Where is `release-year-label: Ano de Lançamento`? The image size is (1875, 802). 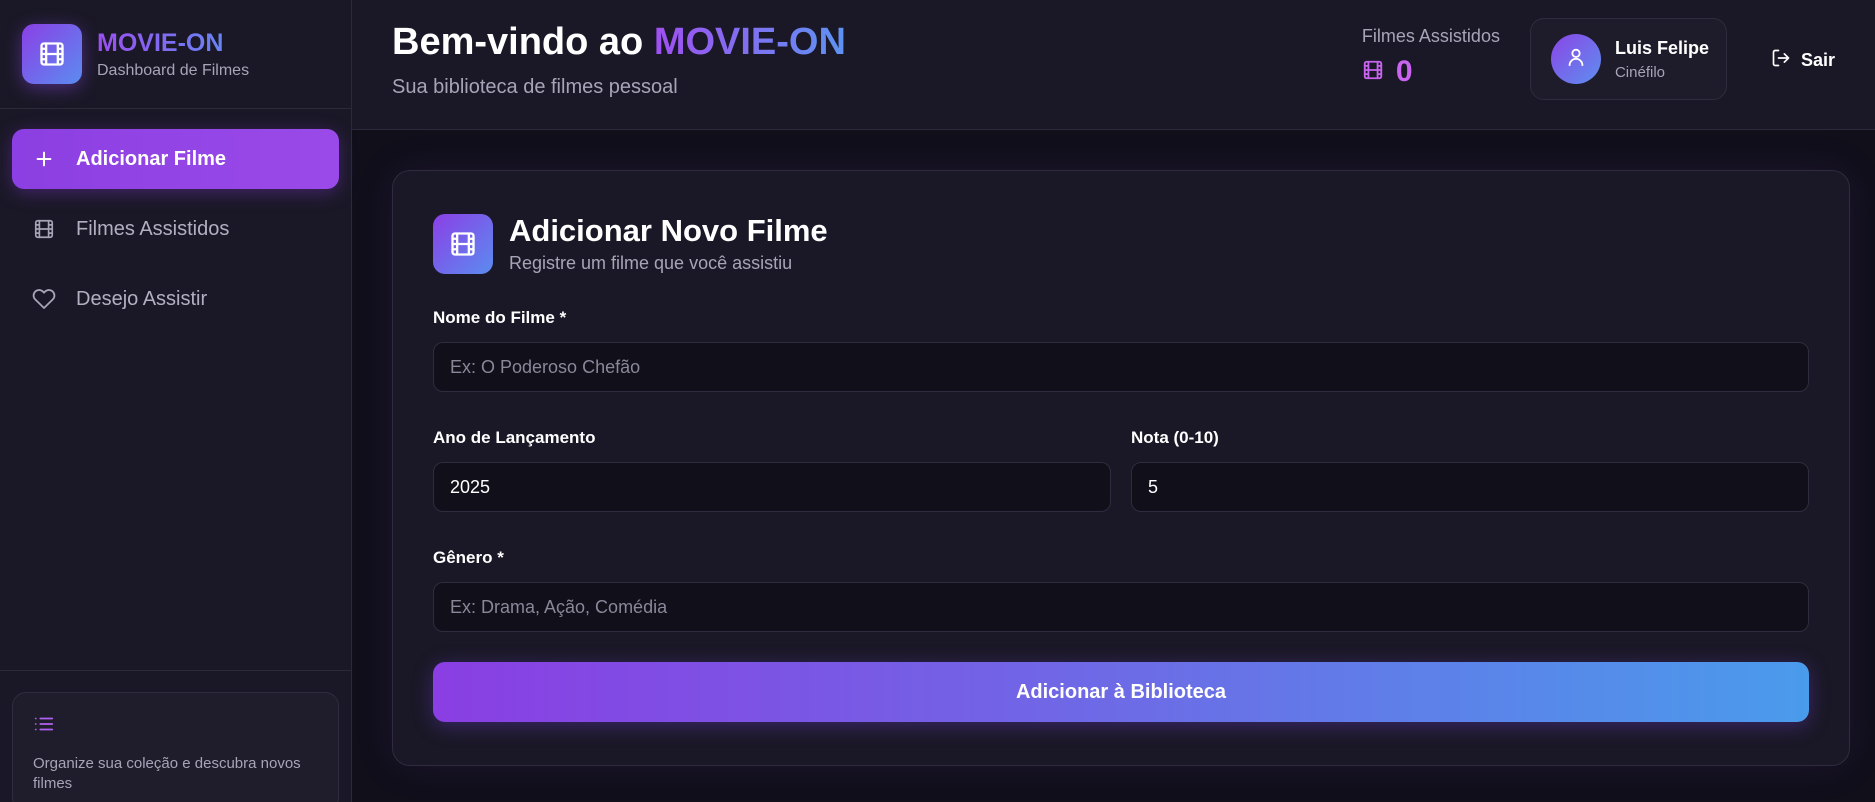
release-year-label: Ano de Lançamento is located at coordinates (514, 437).